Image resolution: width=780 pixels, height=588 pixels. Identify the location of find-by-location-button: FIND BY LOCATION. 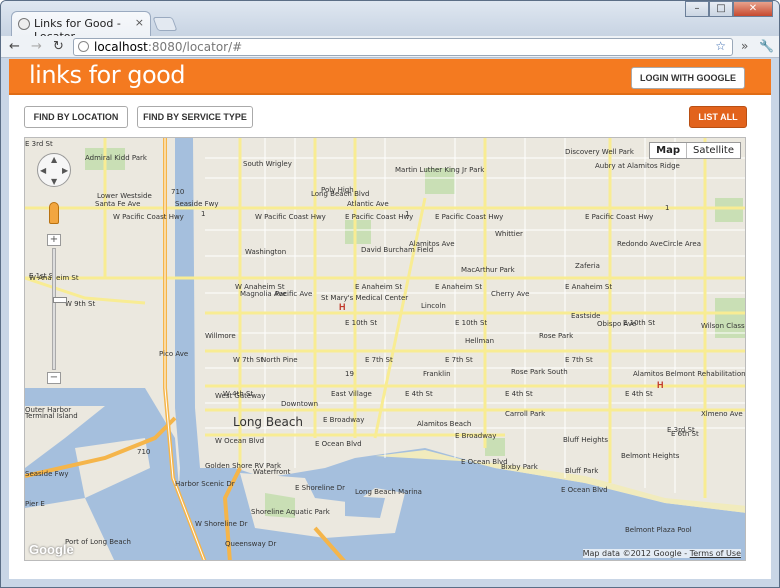
(76, 117).